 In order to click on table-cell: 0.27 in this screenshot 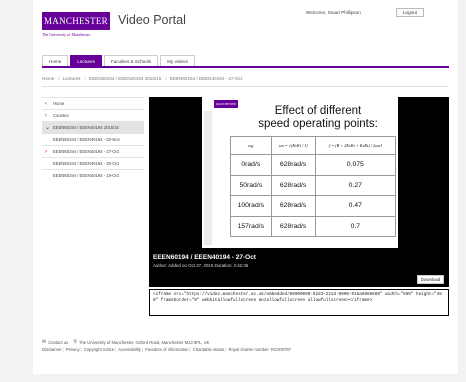, I will do `click(355, 185)`.